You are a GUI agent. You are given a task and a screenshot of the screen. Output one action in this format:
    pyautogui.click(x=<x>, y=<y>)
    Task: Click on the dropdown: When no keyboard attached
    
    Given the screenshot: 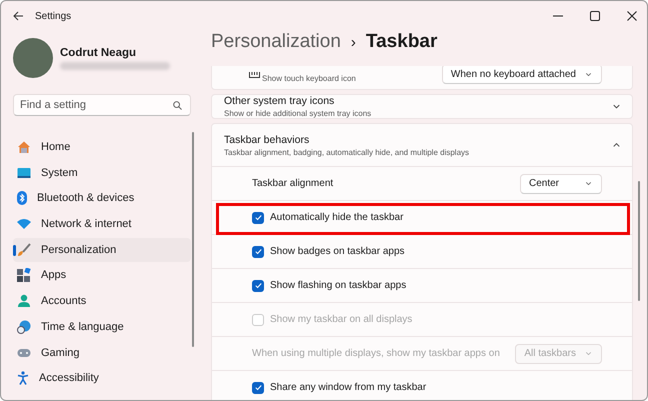 What is the action you would take?
    pyautogui.click(x=522, y=75)
    